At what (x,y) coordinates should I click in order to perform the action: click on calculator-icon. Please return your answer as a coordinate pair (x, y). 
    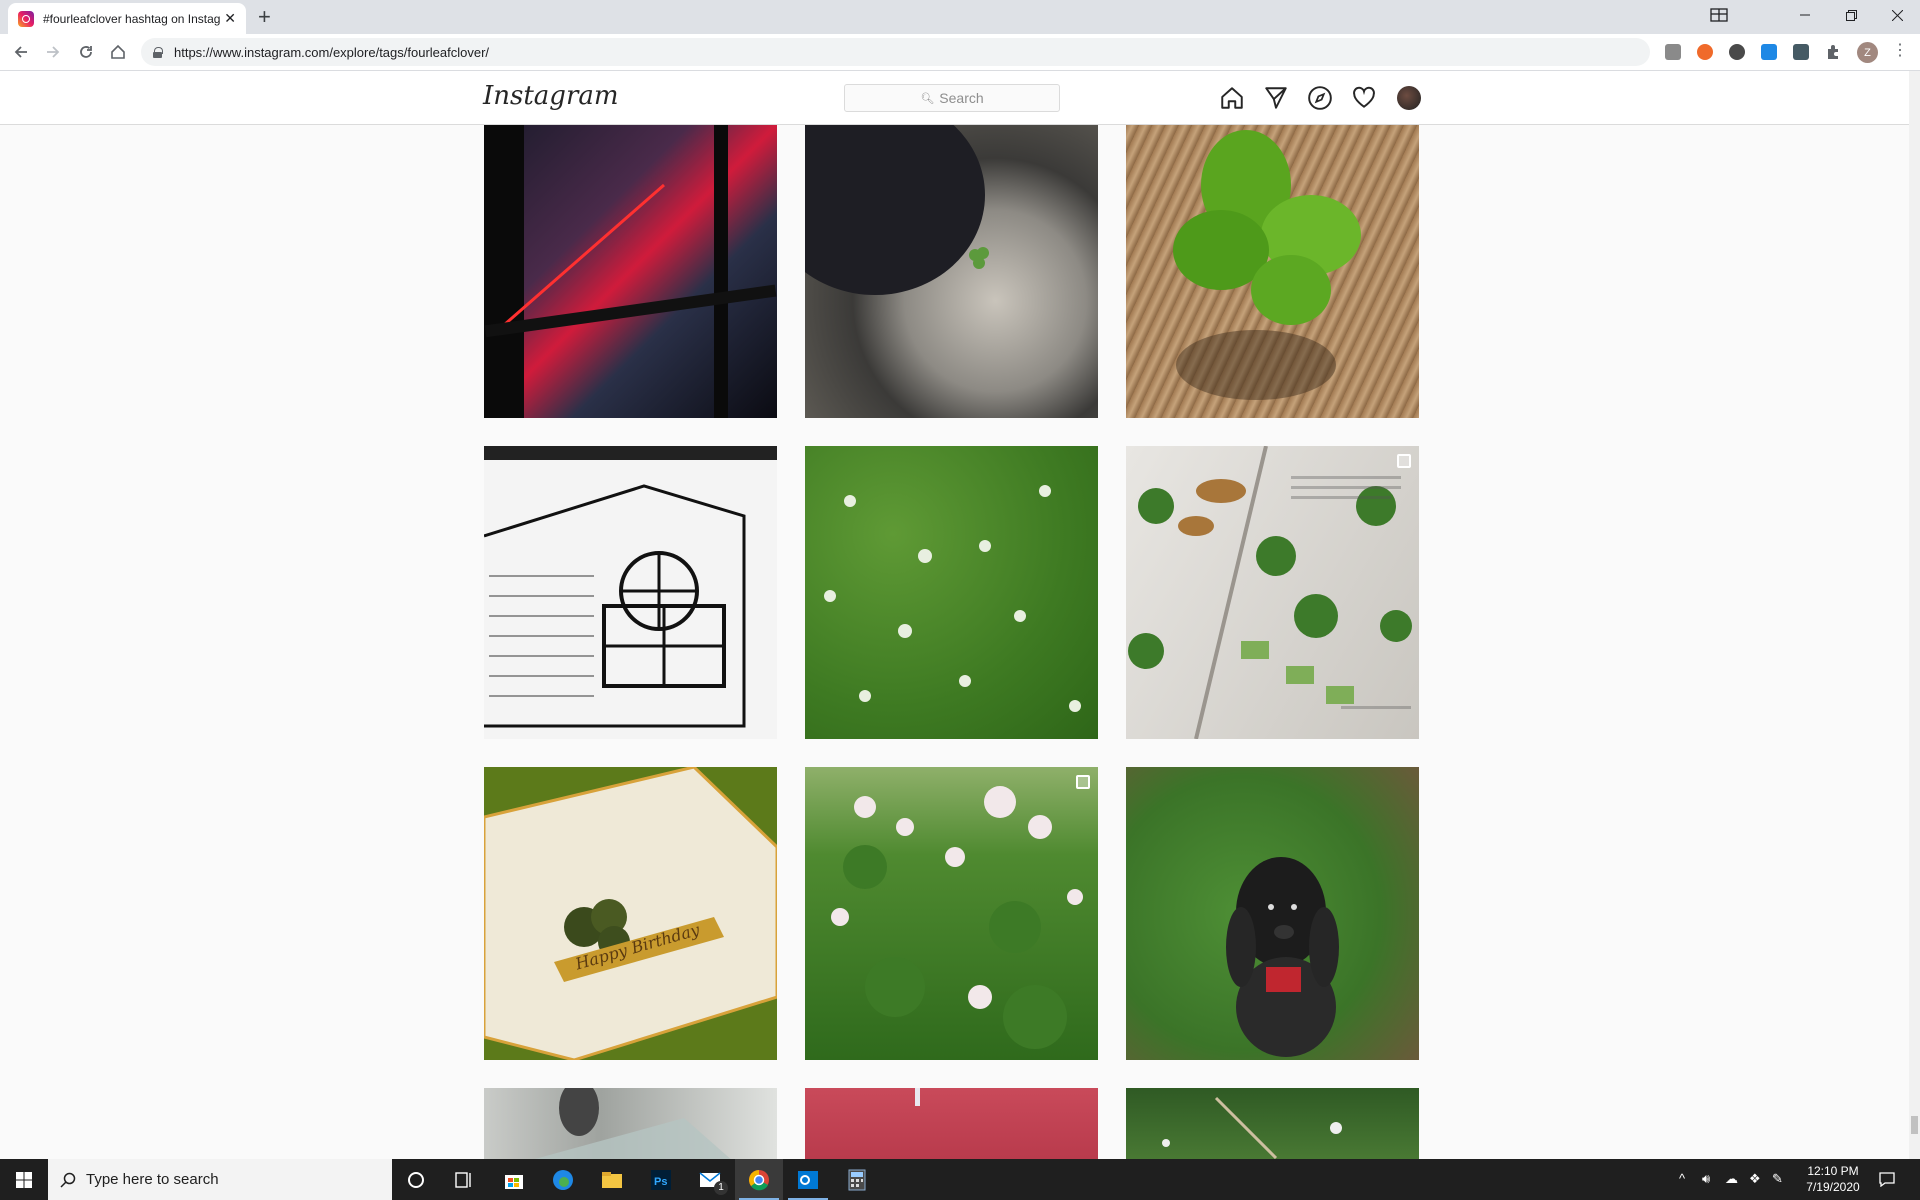
    Looking at the image, I should click on (857, 1179).